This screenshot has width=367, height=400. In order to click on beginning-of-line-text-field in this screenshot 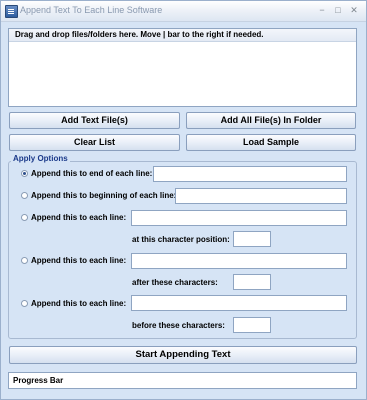, I will do `click(261, 196)`.